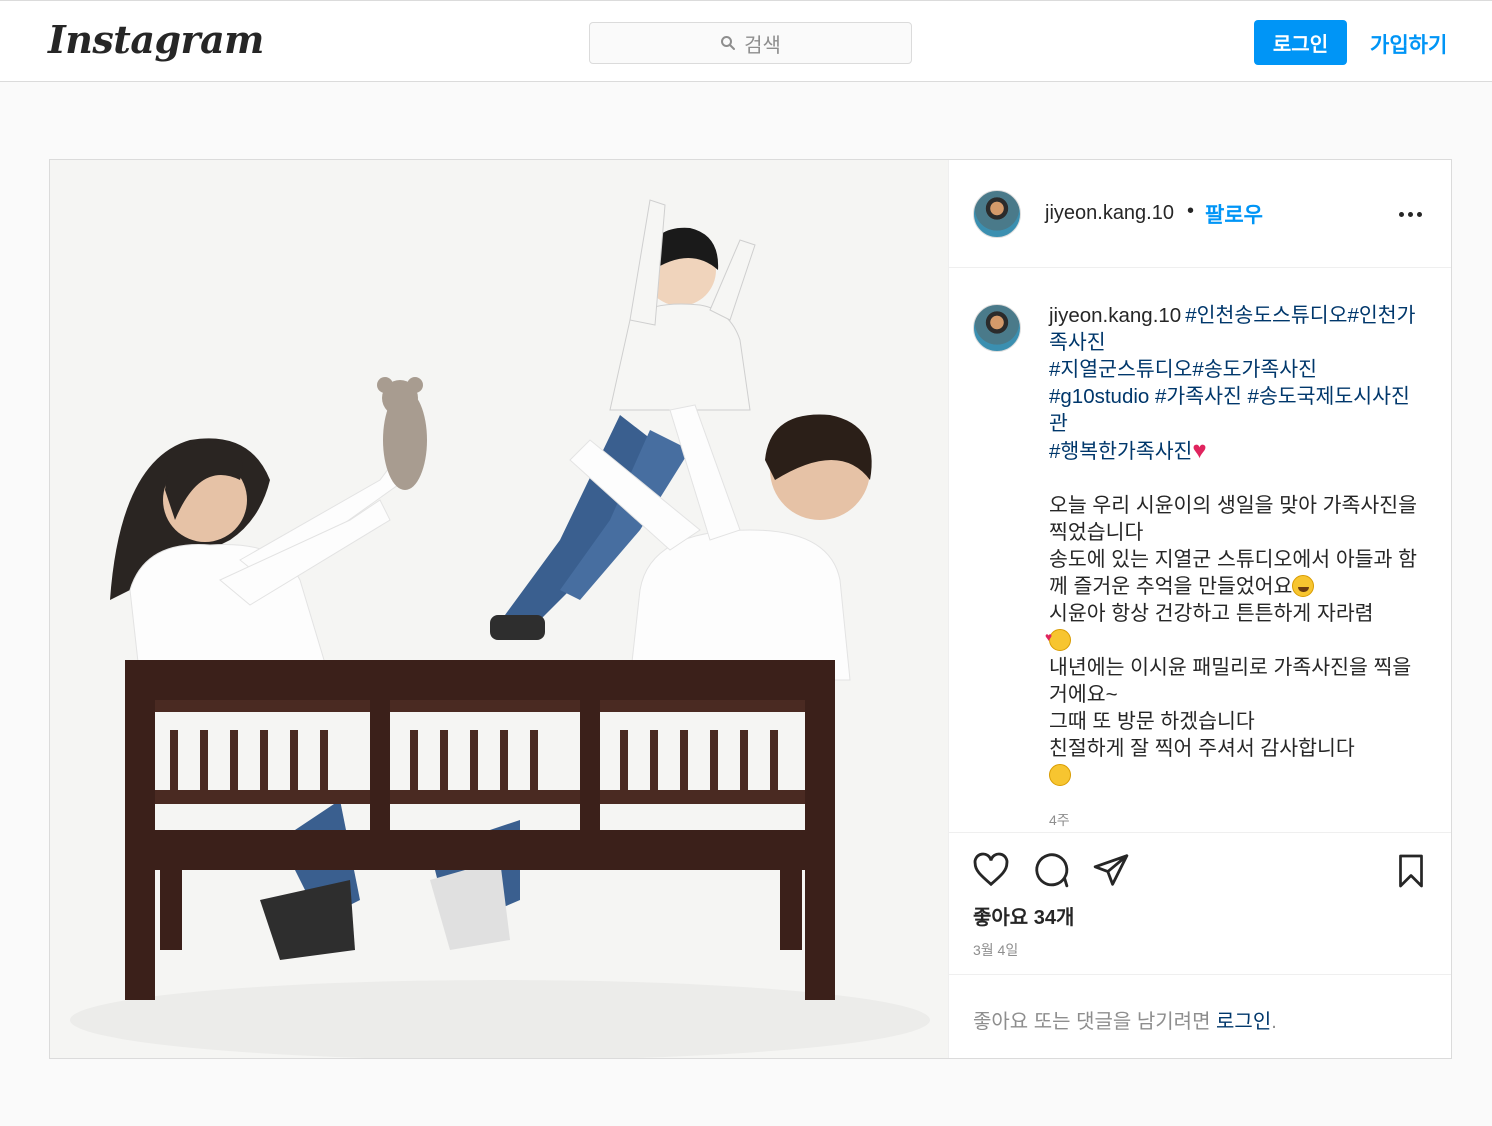 This screenshot has width=1492, height=1126. I want to click on hashtag-line: #행복한가족사진, so click(1120, 451).